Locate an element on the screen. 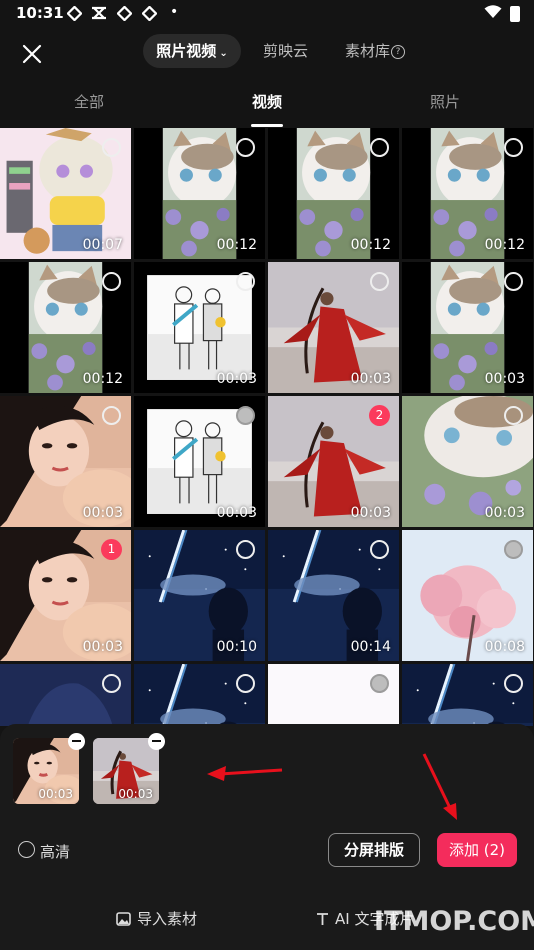 The width and height of the screenshot is (534, 950). media-type-tabs: 全部 视频 照片 is located at coordinates (267, 103).